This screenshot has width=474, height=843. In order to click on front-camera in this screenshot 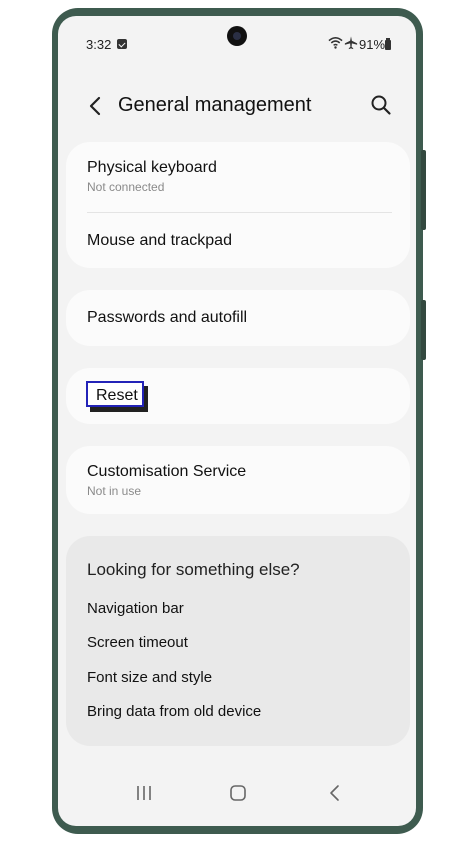, I will do `click(237, 36)`.